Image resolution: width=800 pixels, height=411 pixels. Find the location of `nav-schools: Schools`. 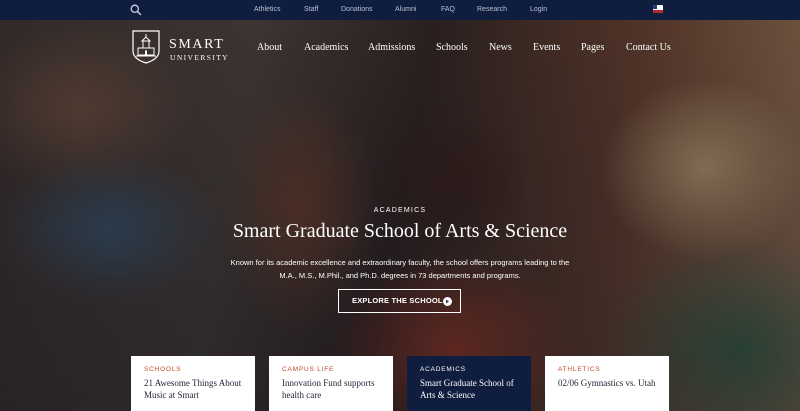

nav-schools: Schools is located at coordinates (452, 47).